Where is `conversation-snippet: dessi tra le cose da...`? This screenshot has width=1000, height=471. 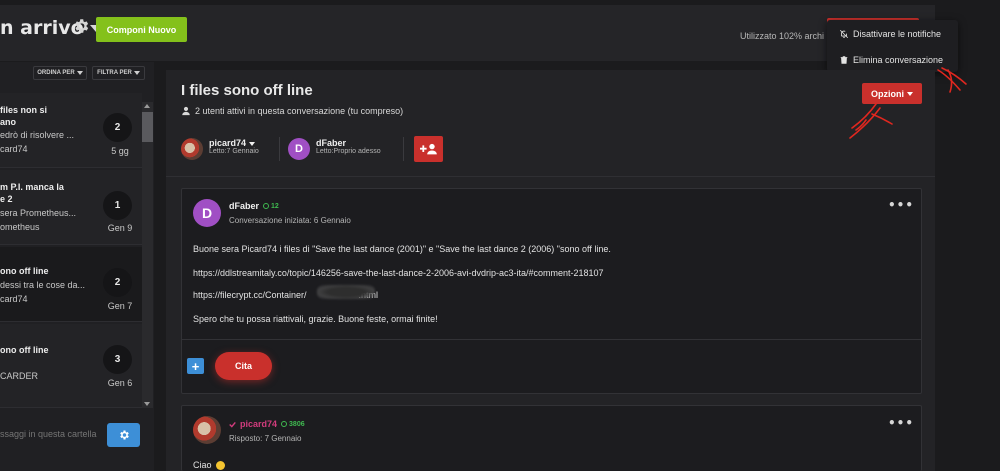
conversation-snippet: dessi tra le cose da... is located at coordinates (43, 285).